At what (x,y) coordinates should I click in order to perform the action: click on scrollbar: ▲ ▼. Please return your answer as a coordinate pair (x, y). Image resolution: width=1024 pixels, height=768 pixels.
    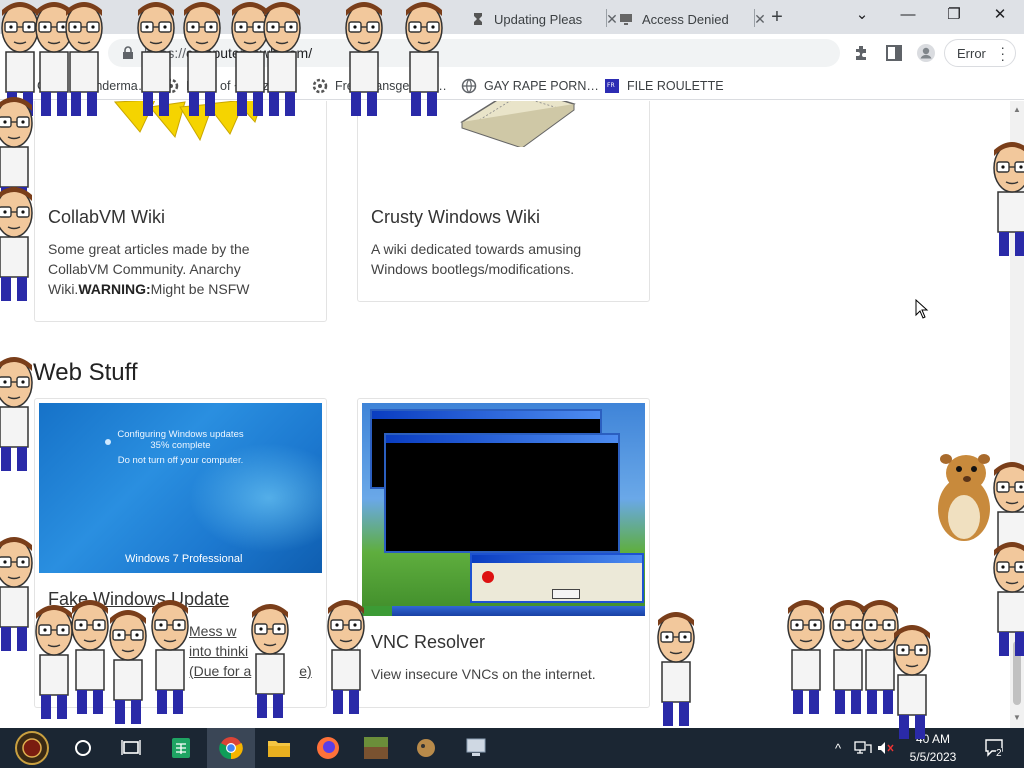
    Looking at the image, I should click on (1017, 414).